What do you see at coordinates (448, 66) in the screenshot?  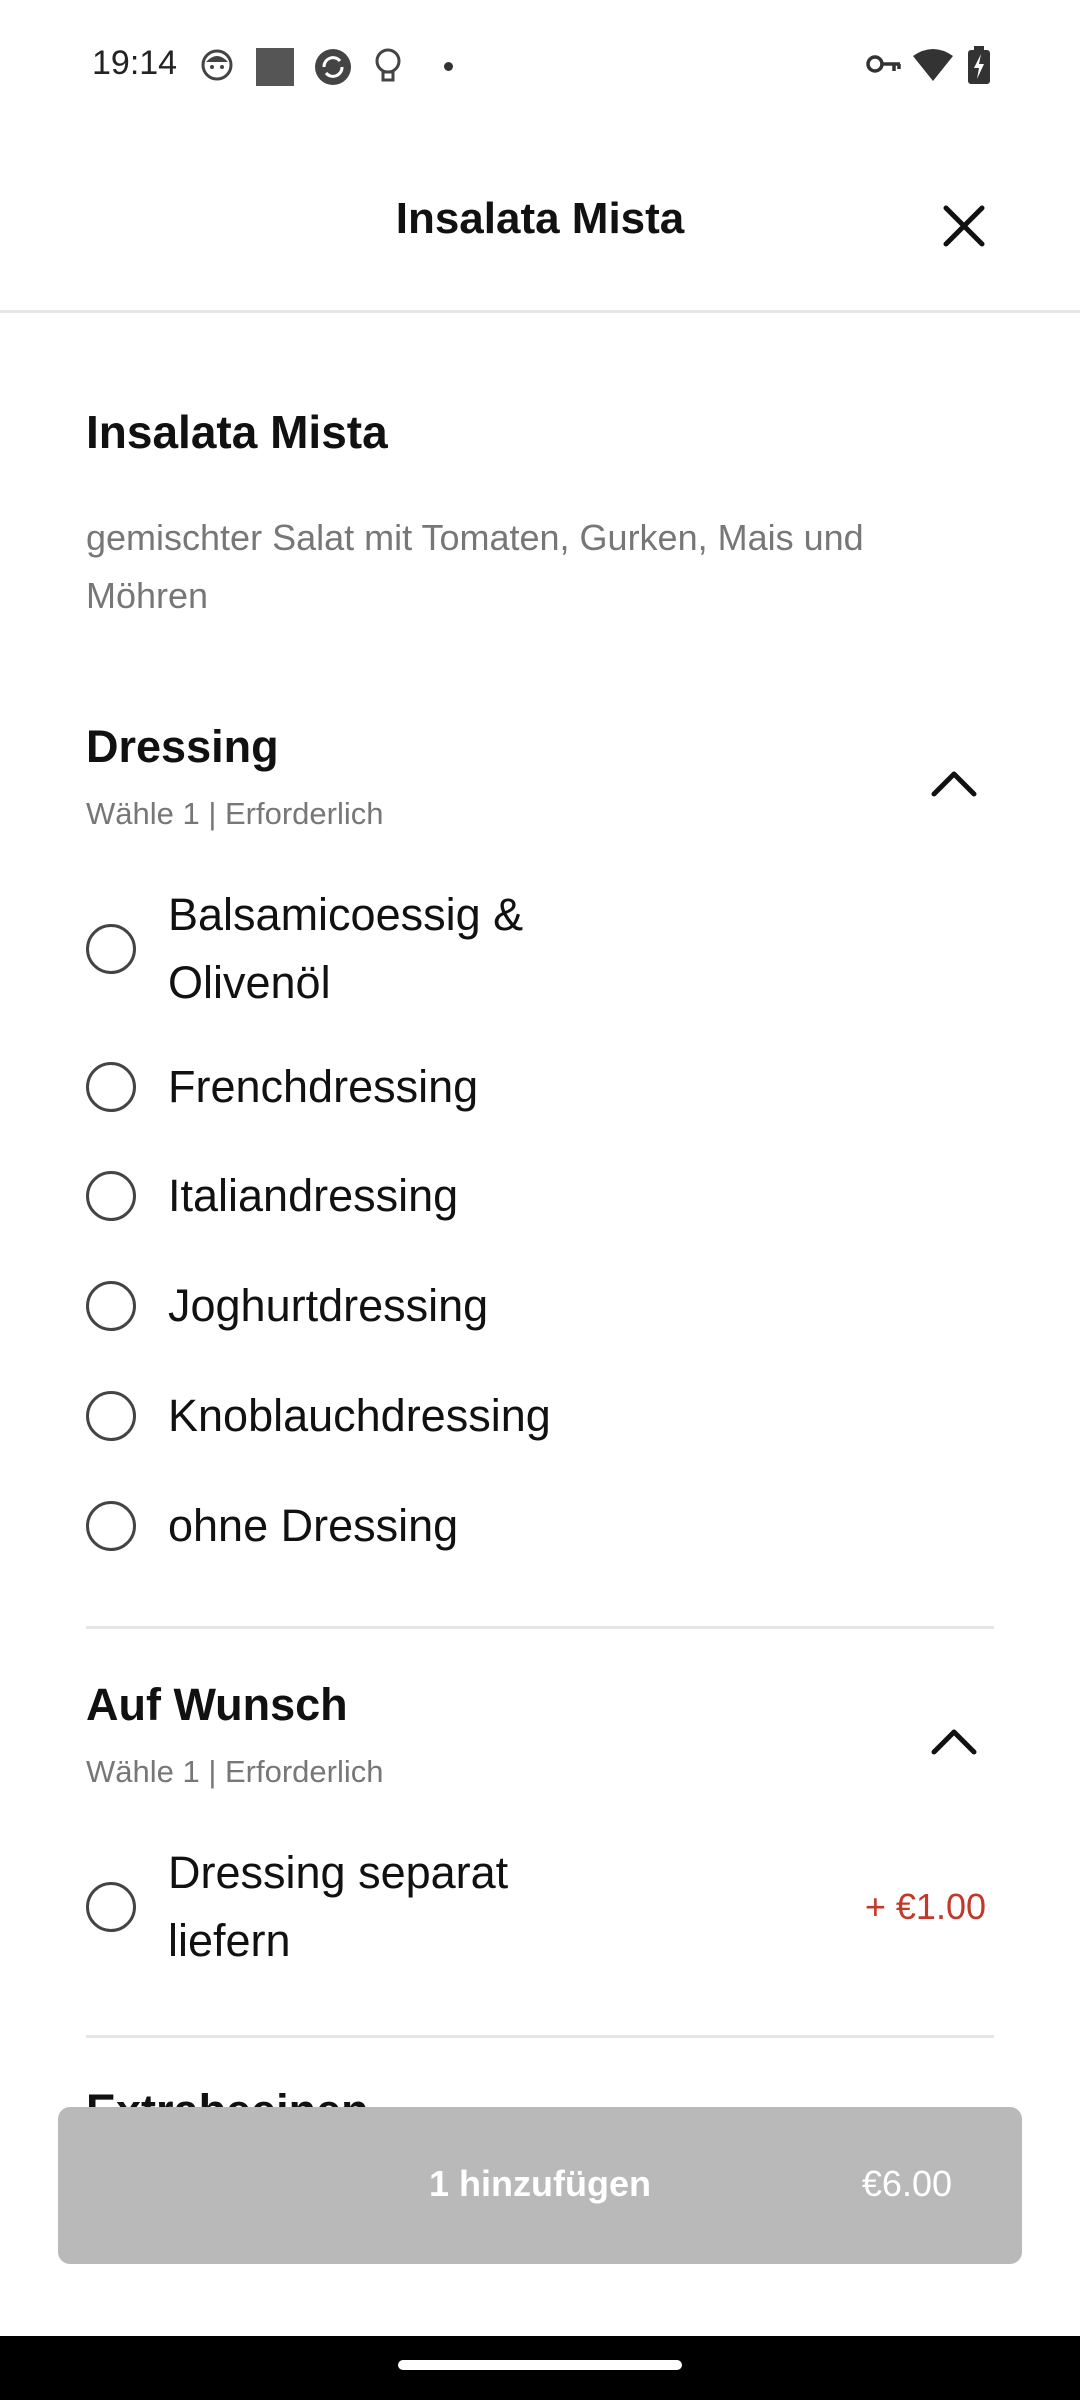 I see `dot-icon` at bounding box center [448, 66].